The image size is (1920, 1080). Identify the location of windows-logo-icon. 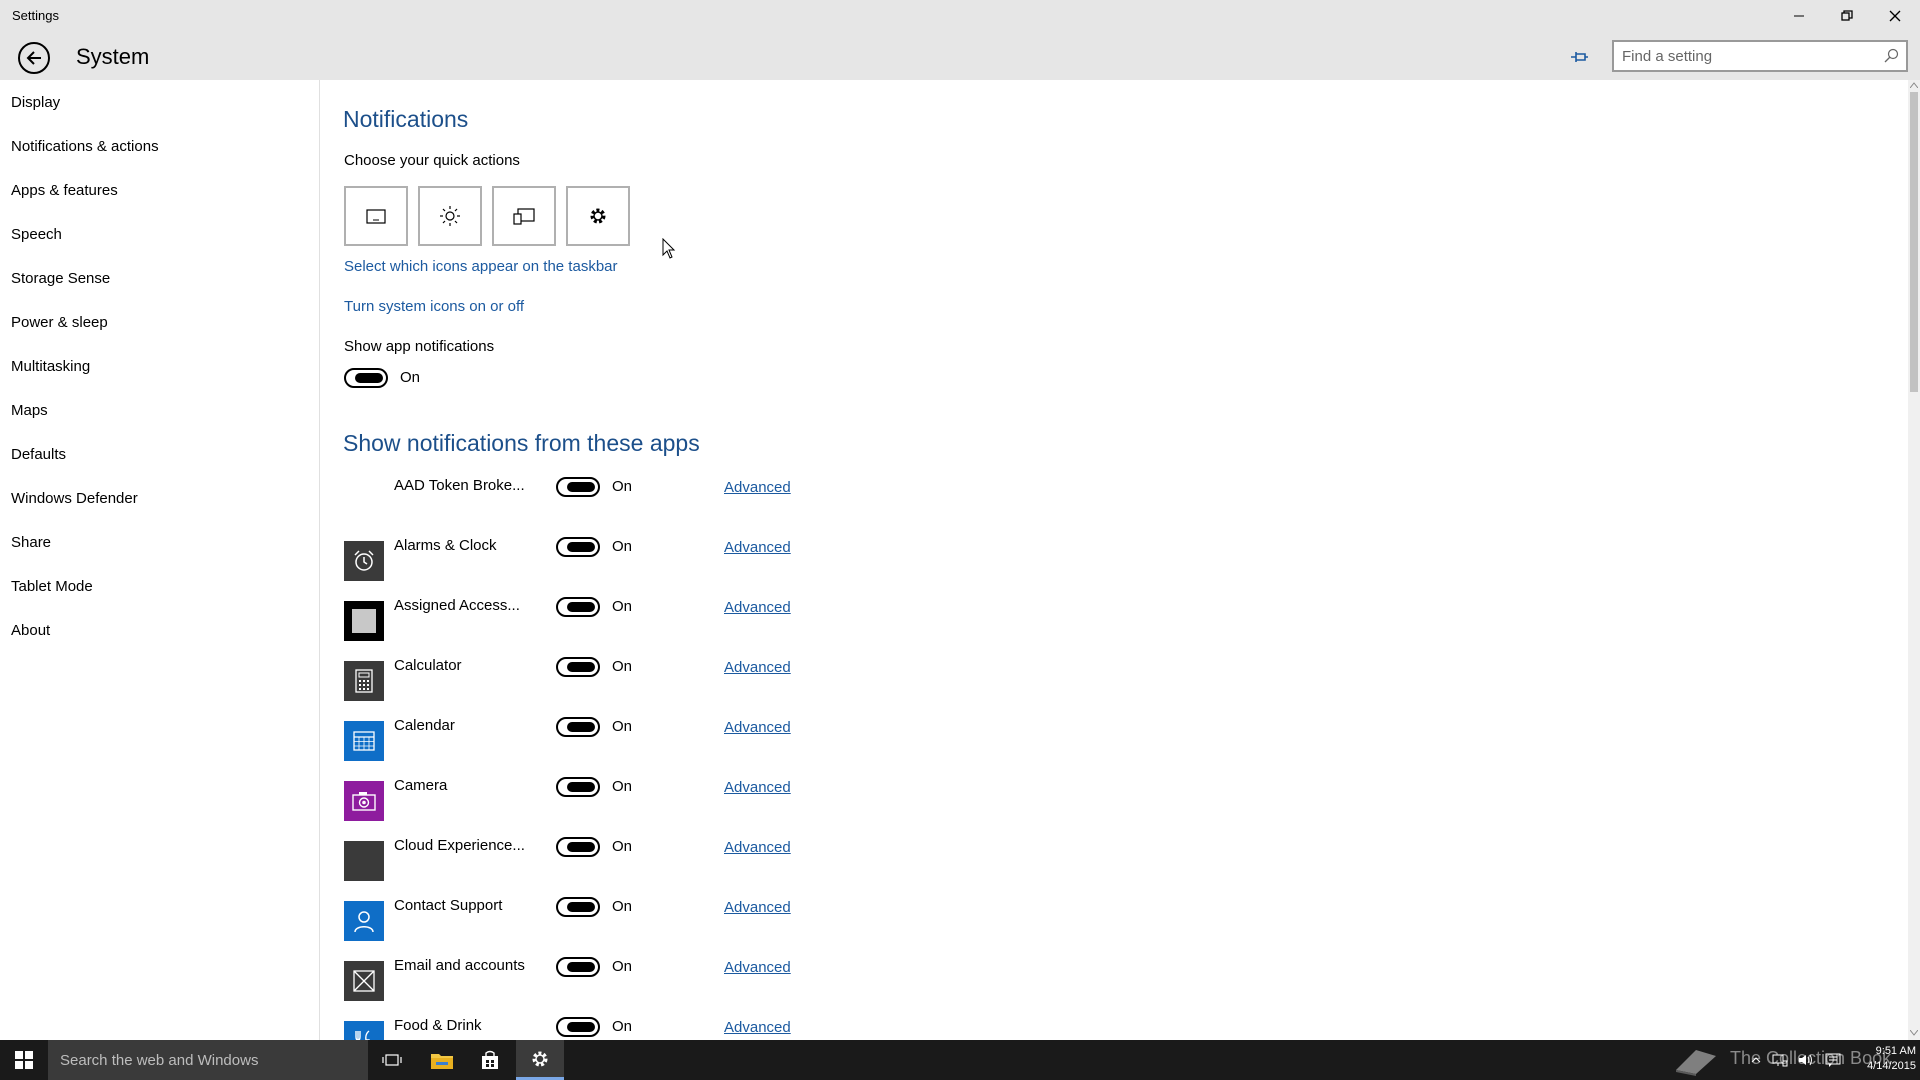
(24, 1060).